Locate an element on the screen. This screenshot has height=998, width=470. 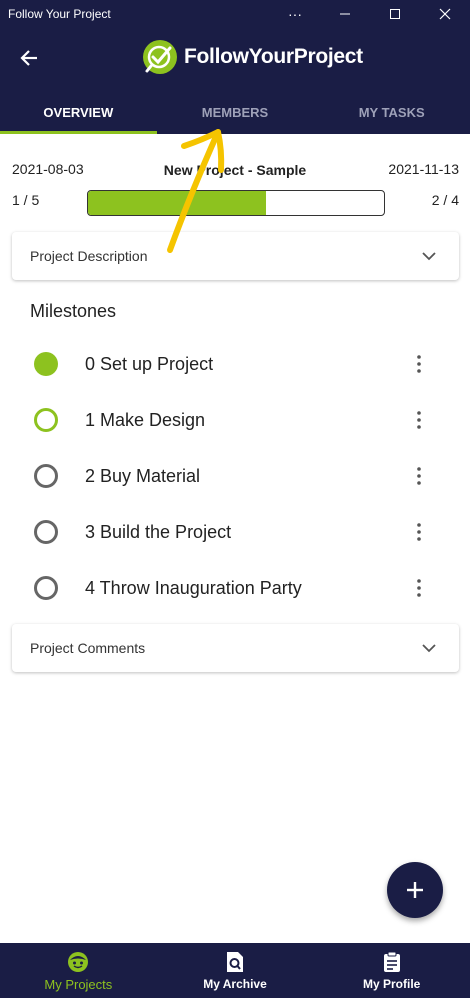
window-title: Follow Your Project is located at coordinates (59, 13).